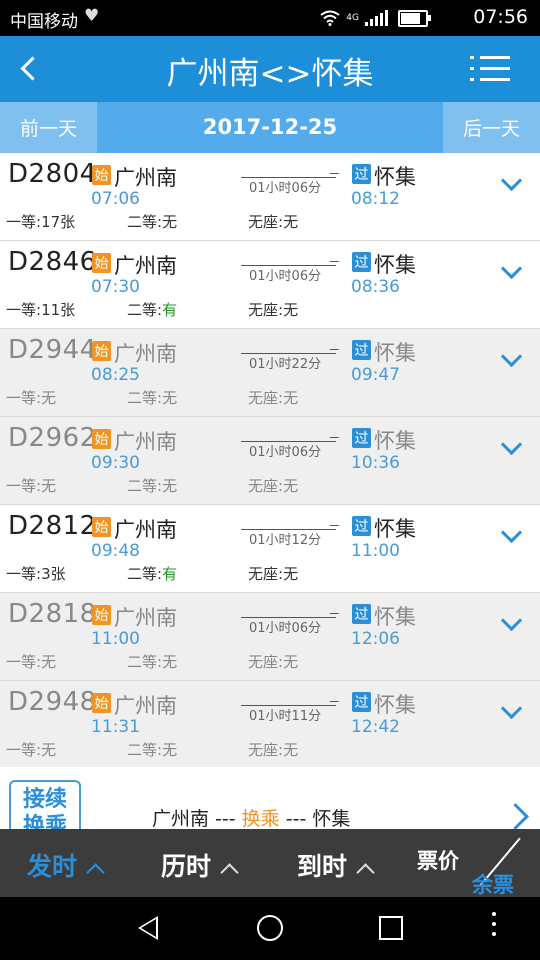 The height and width of the screenshot is (960, 540). Describe the element at coordinates (270, 928) in the screenshot. I see `nav-home-icon` at that location.